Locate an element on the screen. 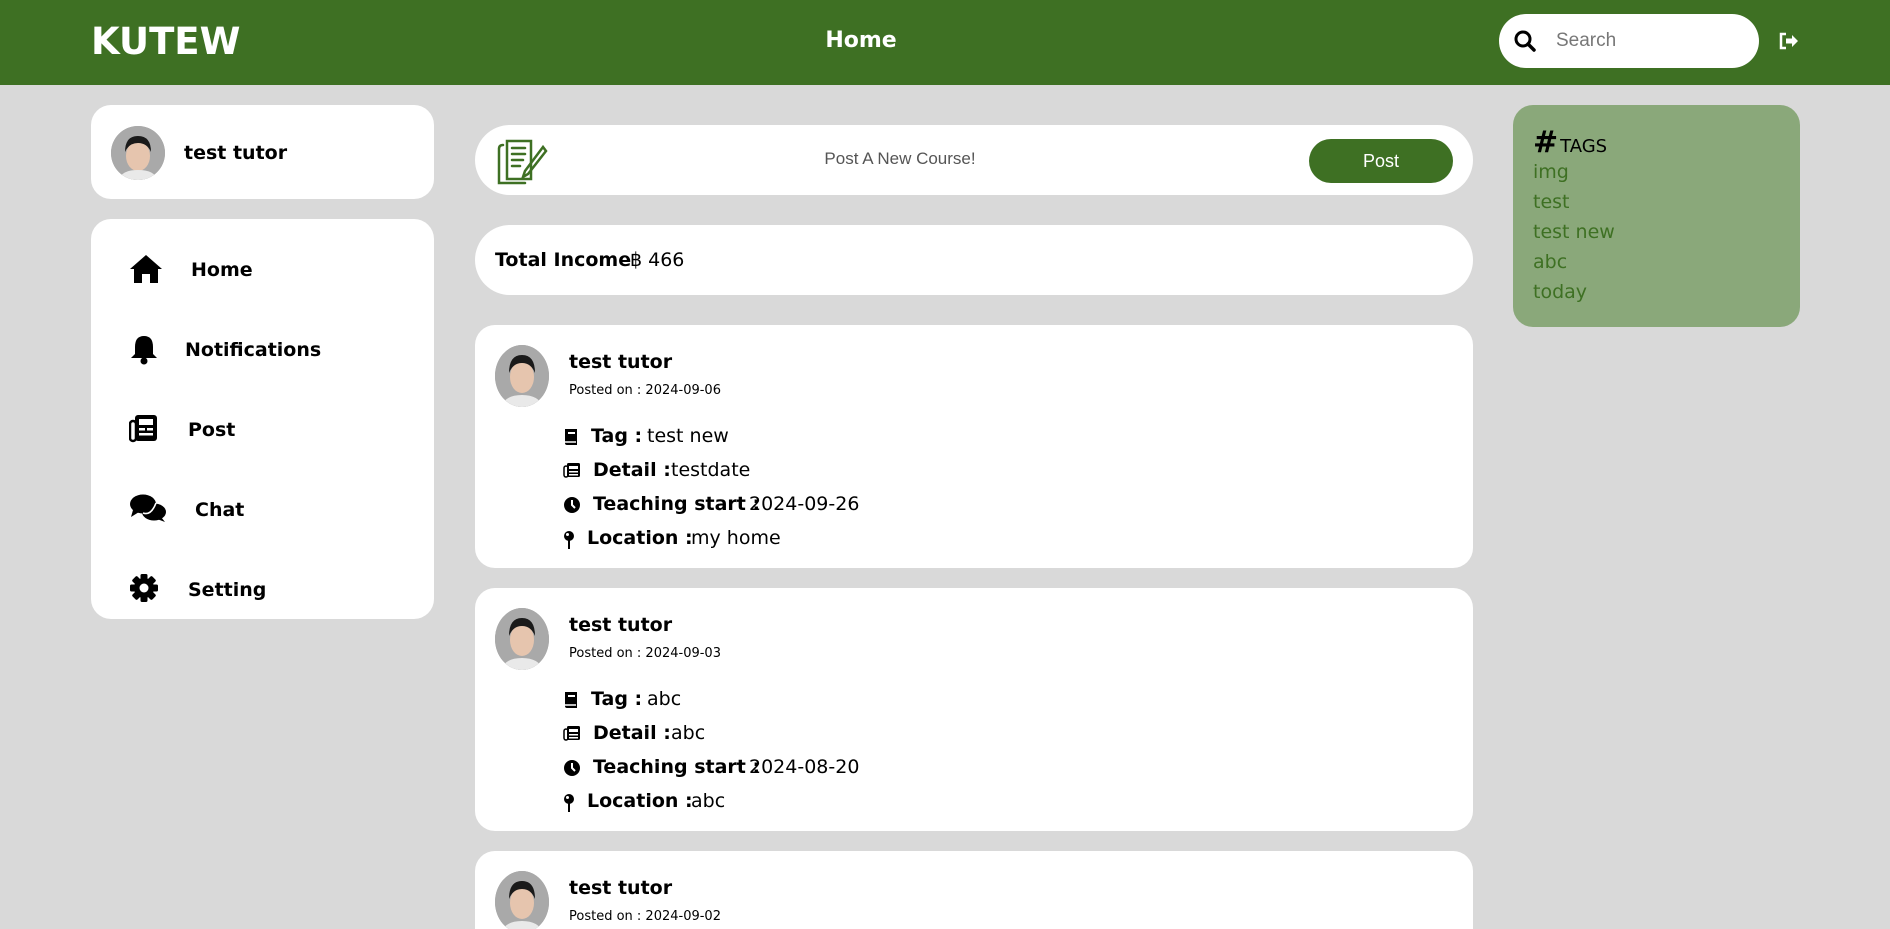 This screenshot has height=929, width=1890. tags-title: TAGS is located at coordinates (1584, 146).